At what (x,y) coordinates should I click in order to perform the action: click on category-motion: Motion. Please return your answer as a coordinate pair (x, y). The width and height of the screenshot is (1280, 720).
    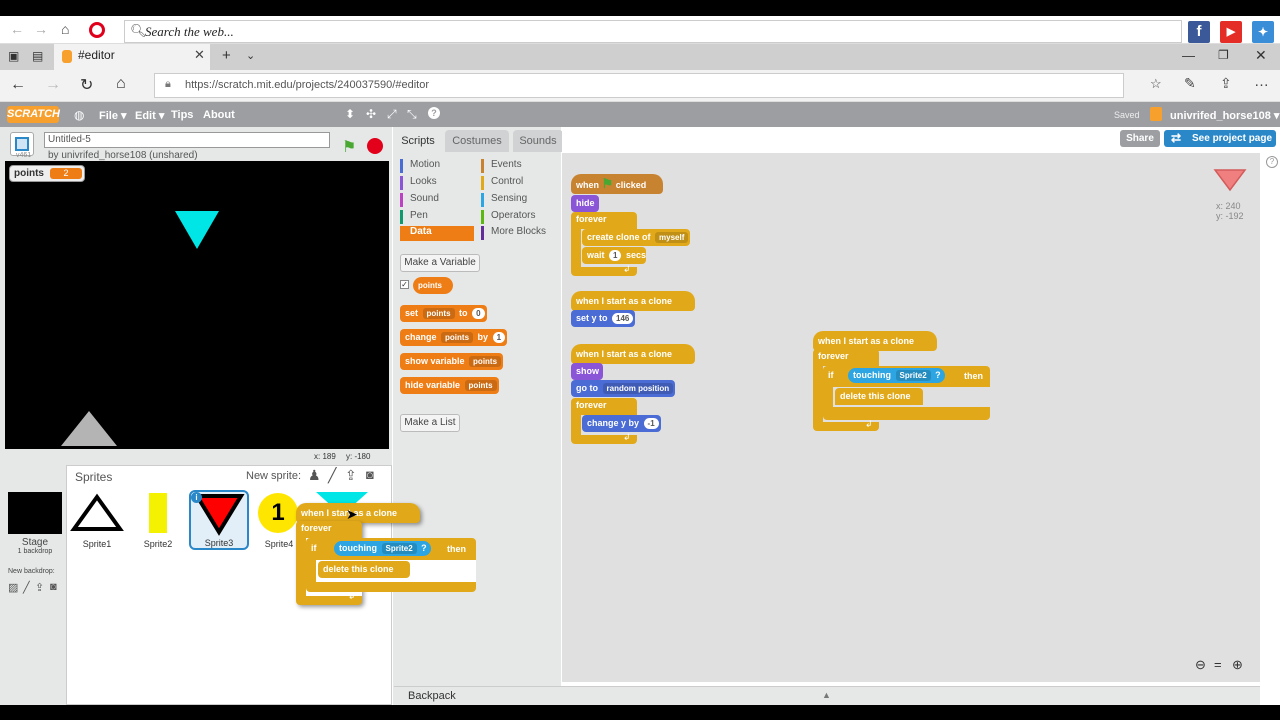
    Looking at the image, I should click on (420, 166).